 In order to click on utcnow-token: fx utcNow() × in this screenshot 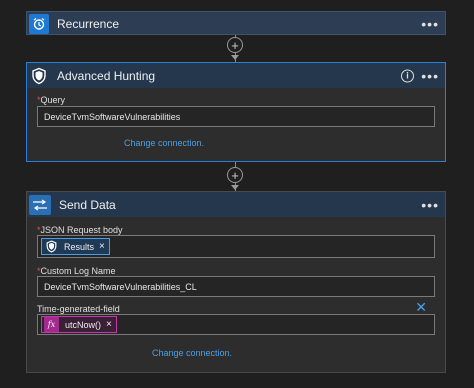, I will do `click(79, 324)`.